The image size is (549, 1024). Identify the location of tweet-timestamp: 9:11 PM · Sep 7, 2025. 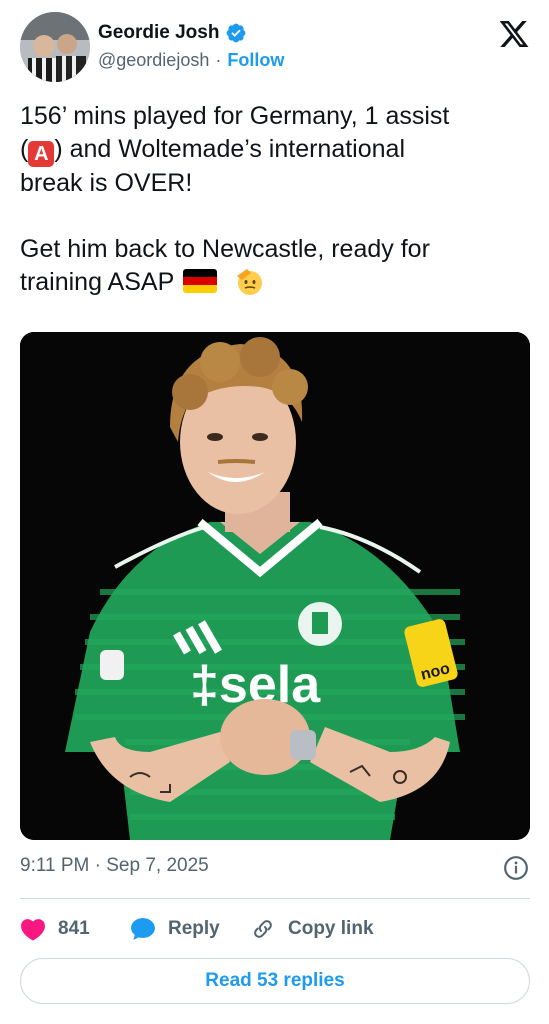
(114, 866).